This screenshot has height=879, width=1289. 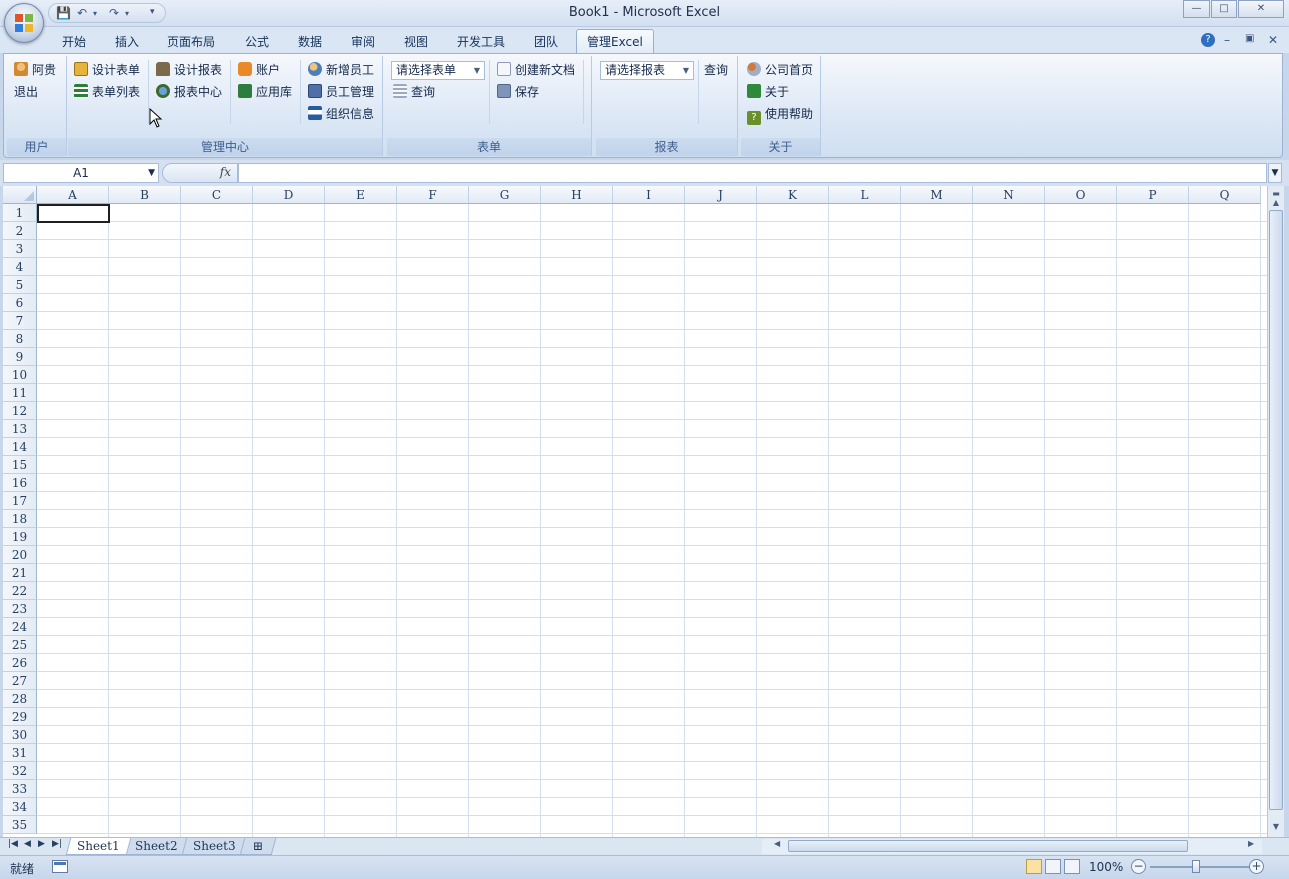 What do you see at coordinates (1012, 846) in the screenshot?
I see `horizontal-scrollbar: ◀ ▶` at bounding box center [1012, 846].